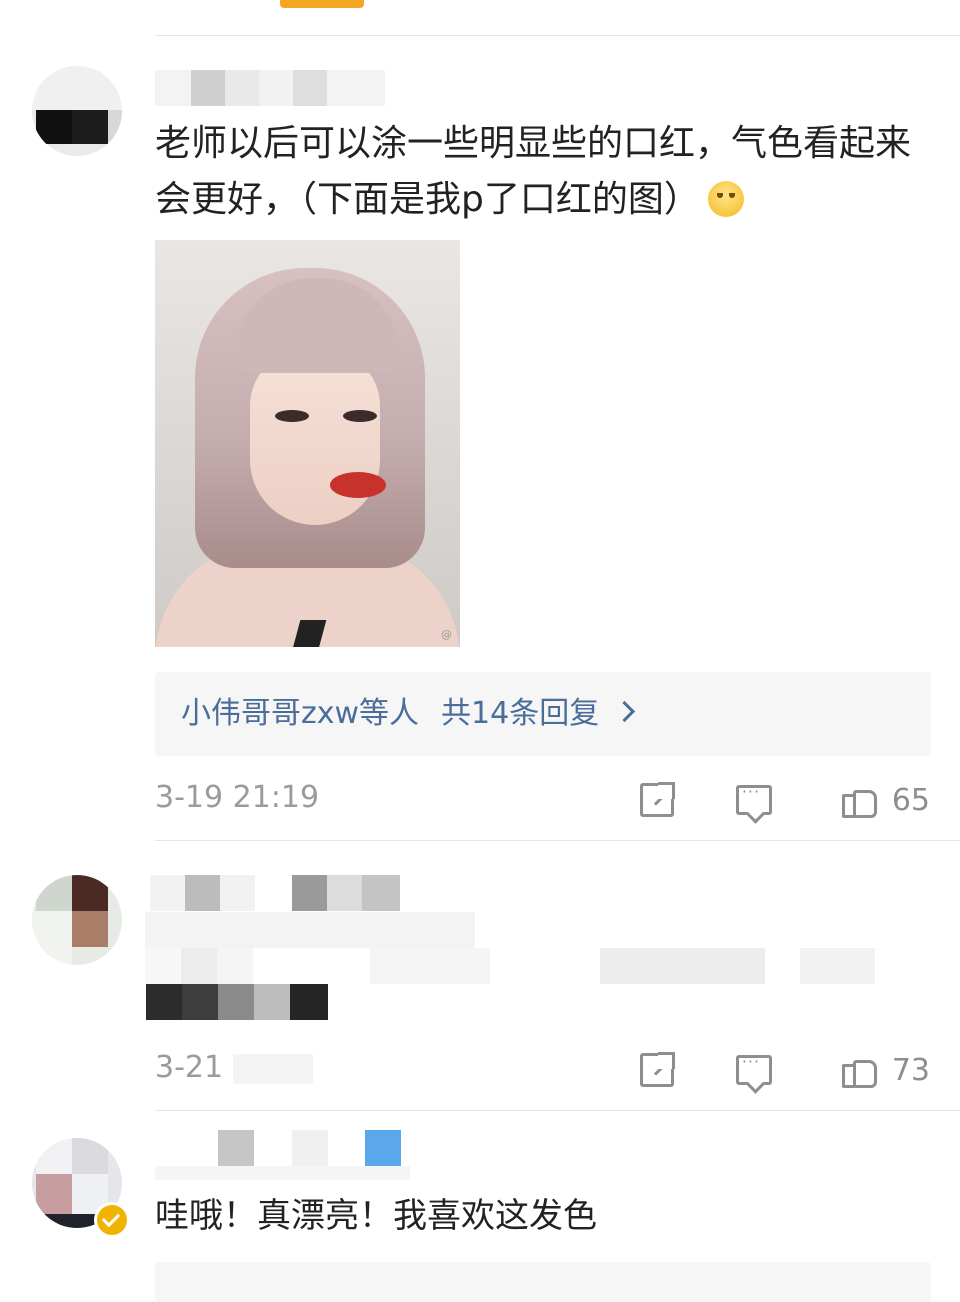 The image size is (960, 1302). I want to click on comment-meta: 3-21 73, so click(542, 1070).